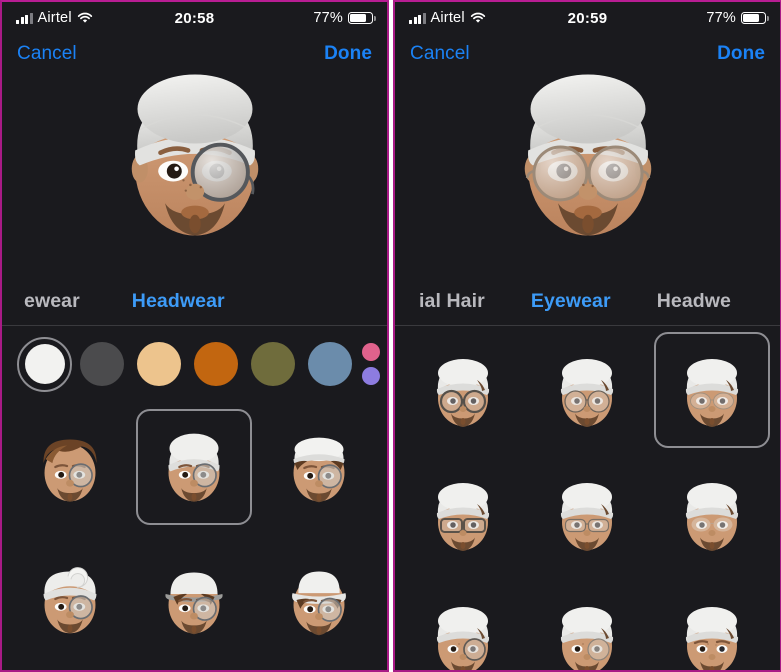 The width and height of the screenshot is (781, 672). Describe the element at coordinates (694, 301) in the screenshot. I see `tab-headwear-partial: Headwe` at that location.